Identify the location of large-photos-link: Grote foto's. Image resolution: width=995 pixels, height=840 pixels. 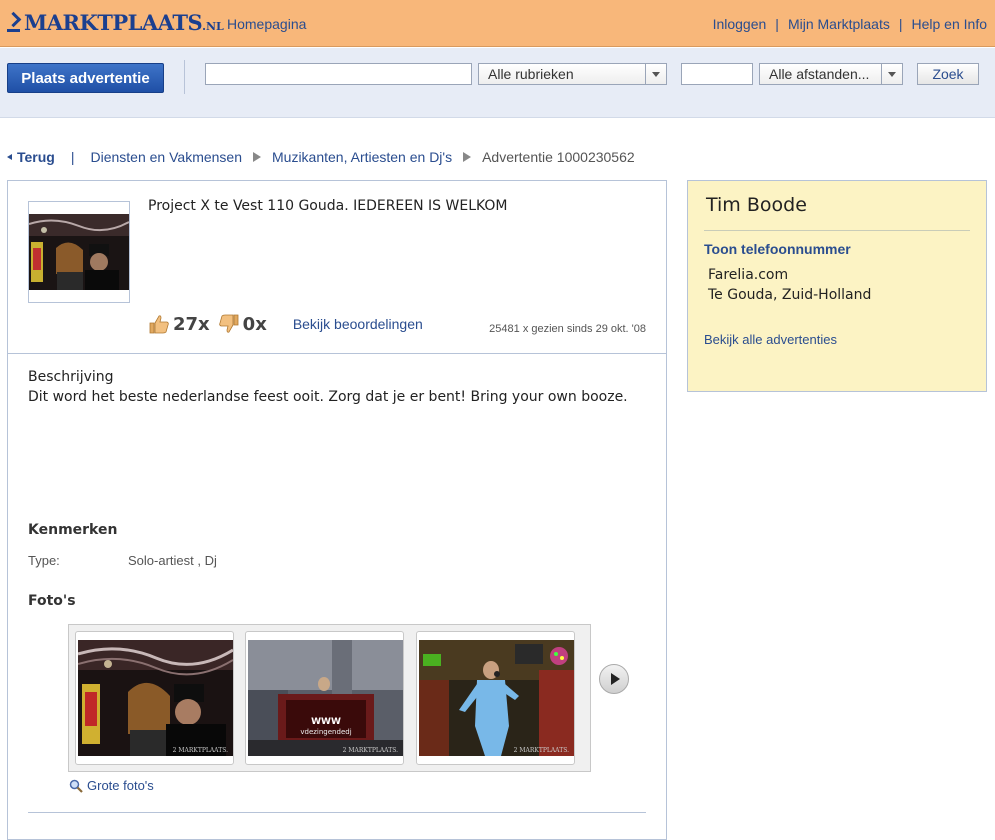
(111, 785).